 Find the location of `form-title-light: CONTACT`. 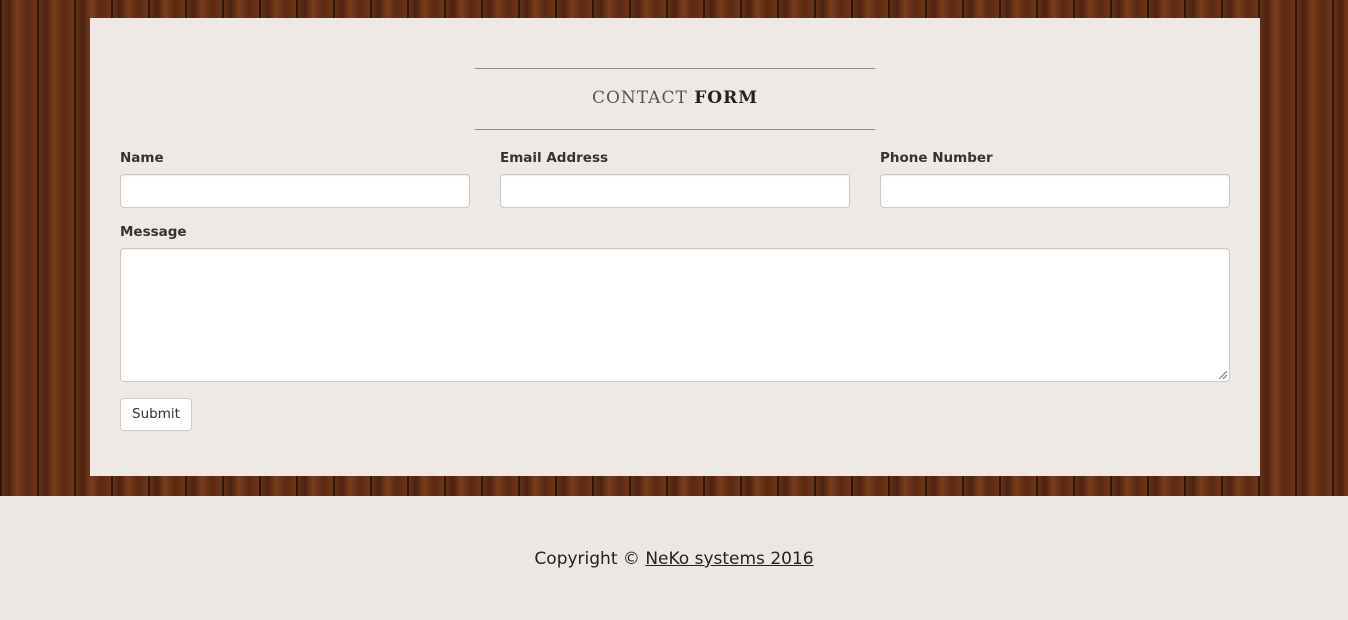

form-title-light: CONTACT is located at coordinates (639, 98).